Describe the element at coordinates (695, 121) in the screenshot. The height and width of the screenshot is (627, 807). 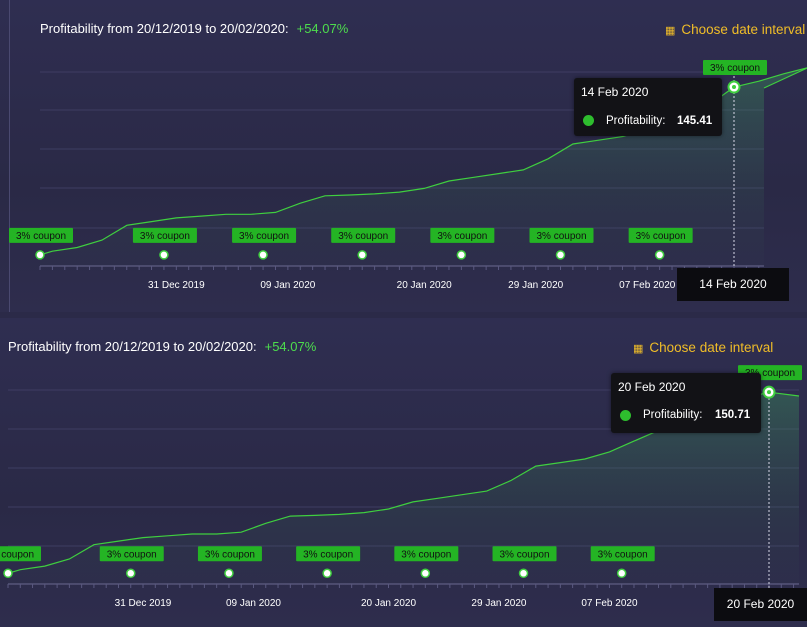
I see `tooltip-value: 145.41` at that location.